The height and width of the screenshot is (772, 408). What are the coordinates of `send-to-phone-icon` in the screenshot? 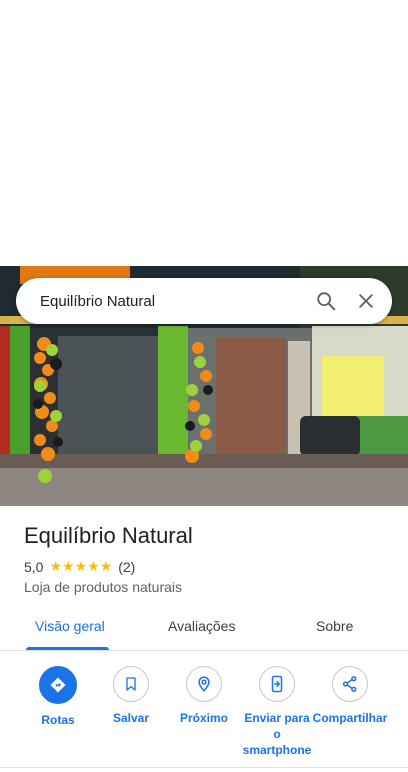 It's located at (277, 684).